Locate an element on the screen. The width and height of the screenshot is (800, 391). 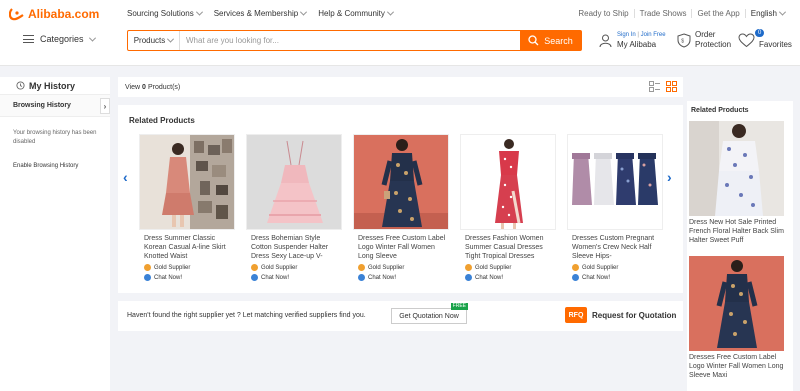
grid-view-icon is located at coordinates (671, 86).